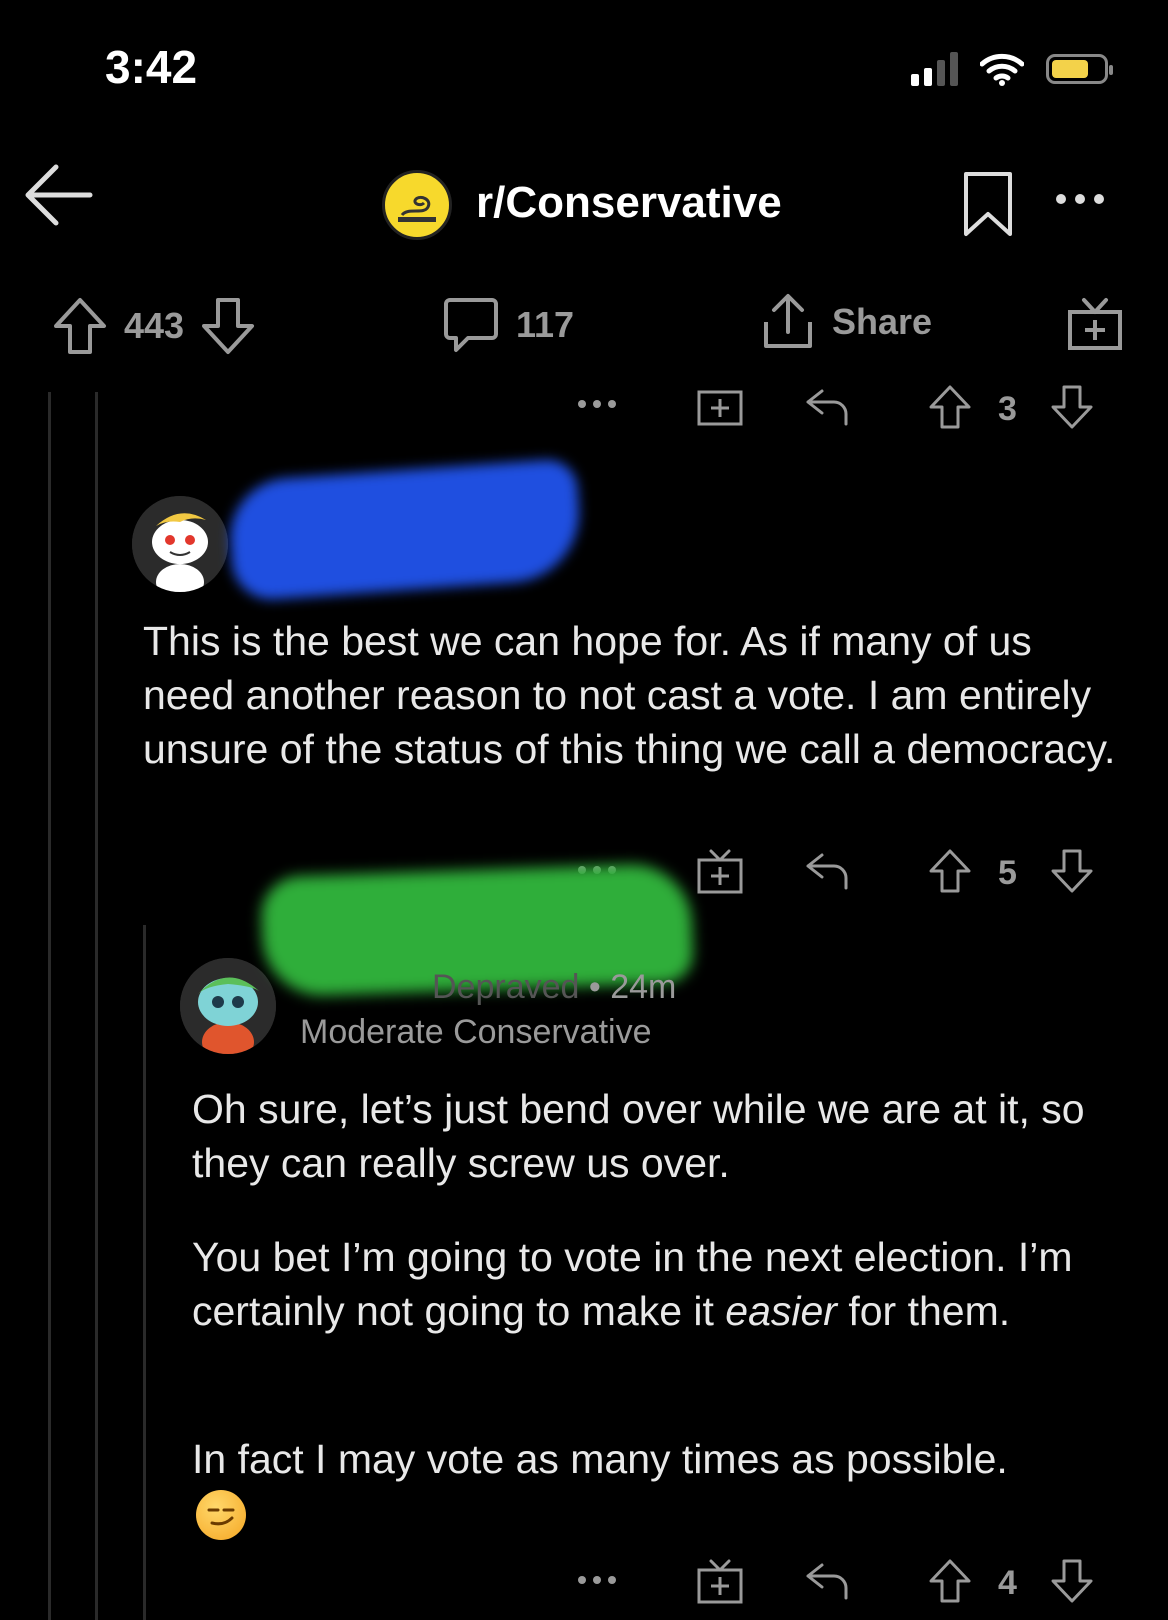 Image resolution: width=1168 pixels, height=1620 pixels. I want to click on comment1-avatar, so click(180, 544).